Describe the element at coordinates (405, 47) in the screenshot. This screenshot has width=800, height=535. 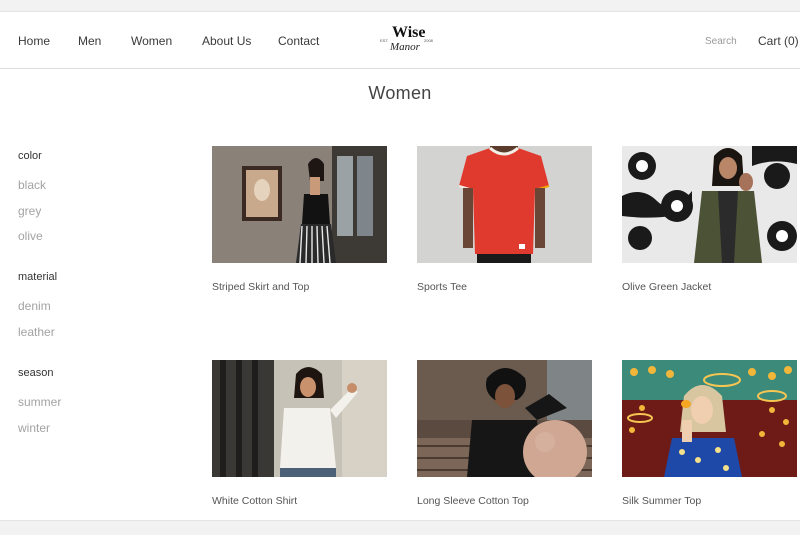
I see `logo-manor-text: Manor` at that location.